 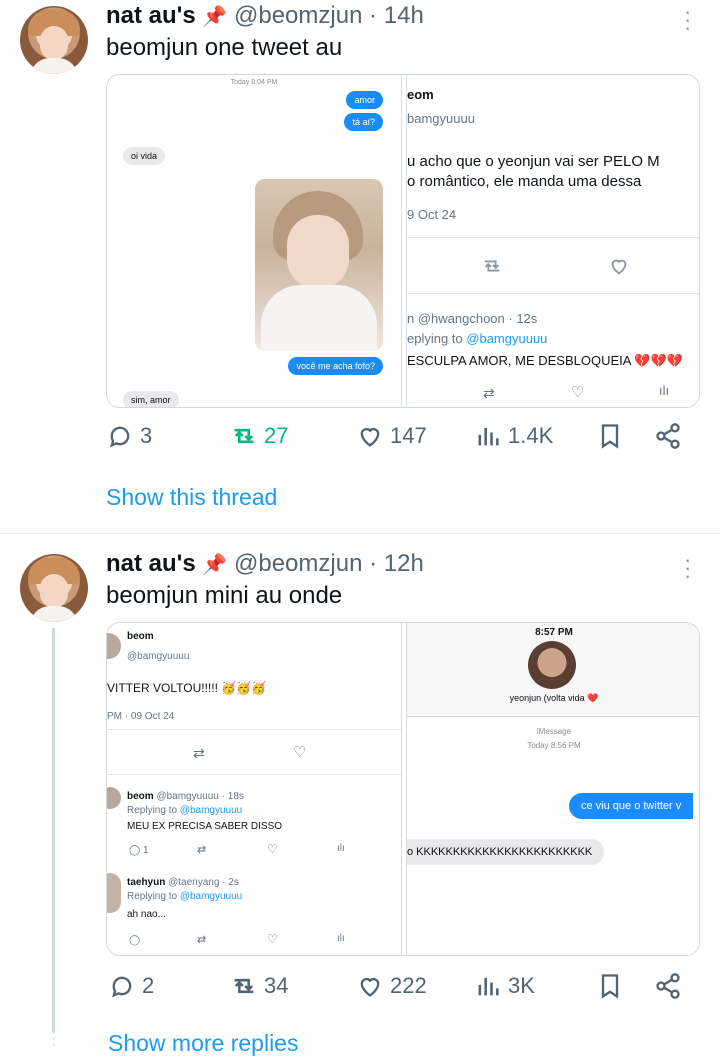 I want to click on tweet-separator, so click(x=360, y=533).